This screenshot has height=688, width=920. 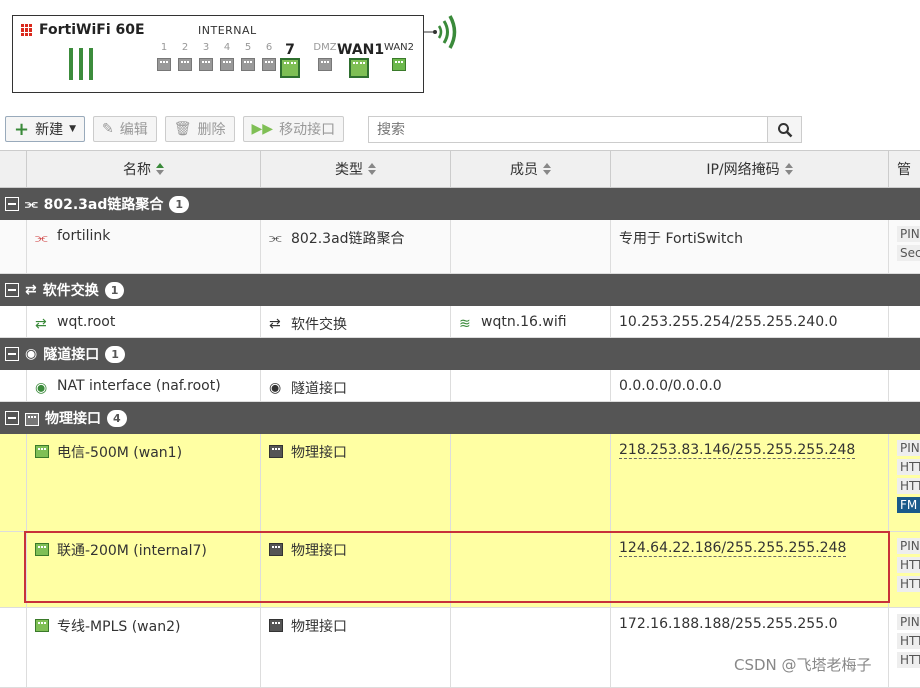 I want to click on caret-down-icon: ▼, so click(x=73, y=129).